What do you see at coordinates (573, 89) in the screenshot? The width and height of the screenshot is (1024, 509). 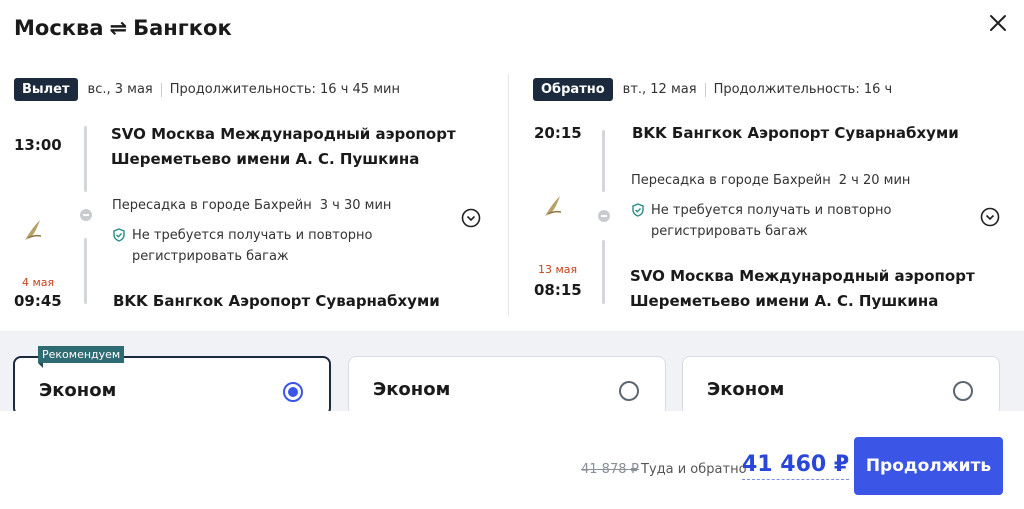 I see `return-badge: Обратно` at bounding box center [573, 89].